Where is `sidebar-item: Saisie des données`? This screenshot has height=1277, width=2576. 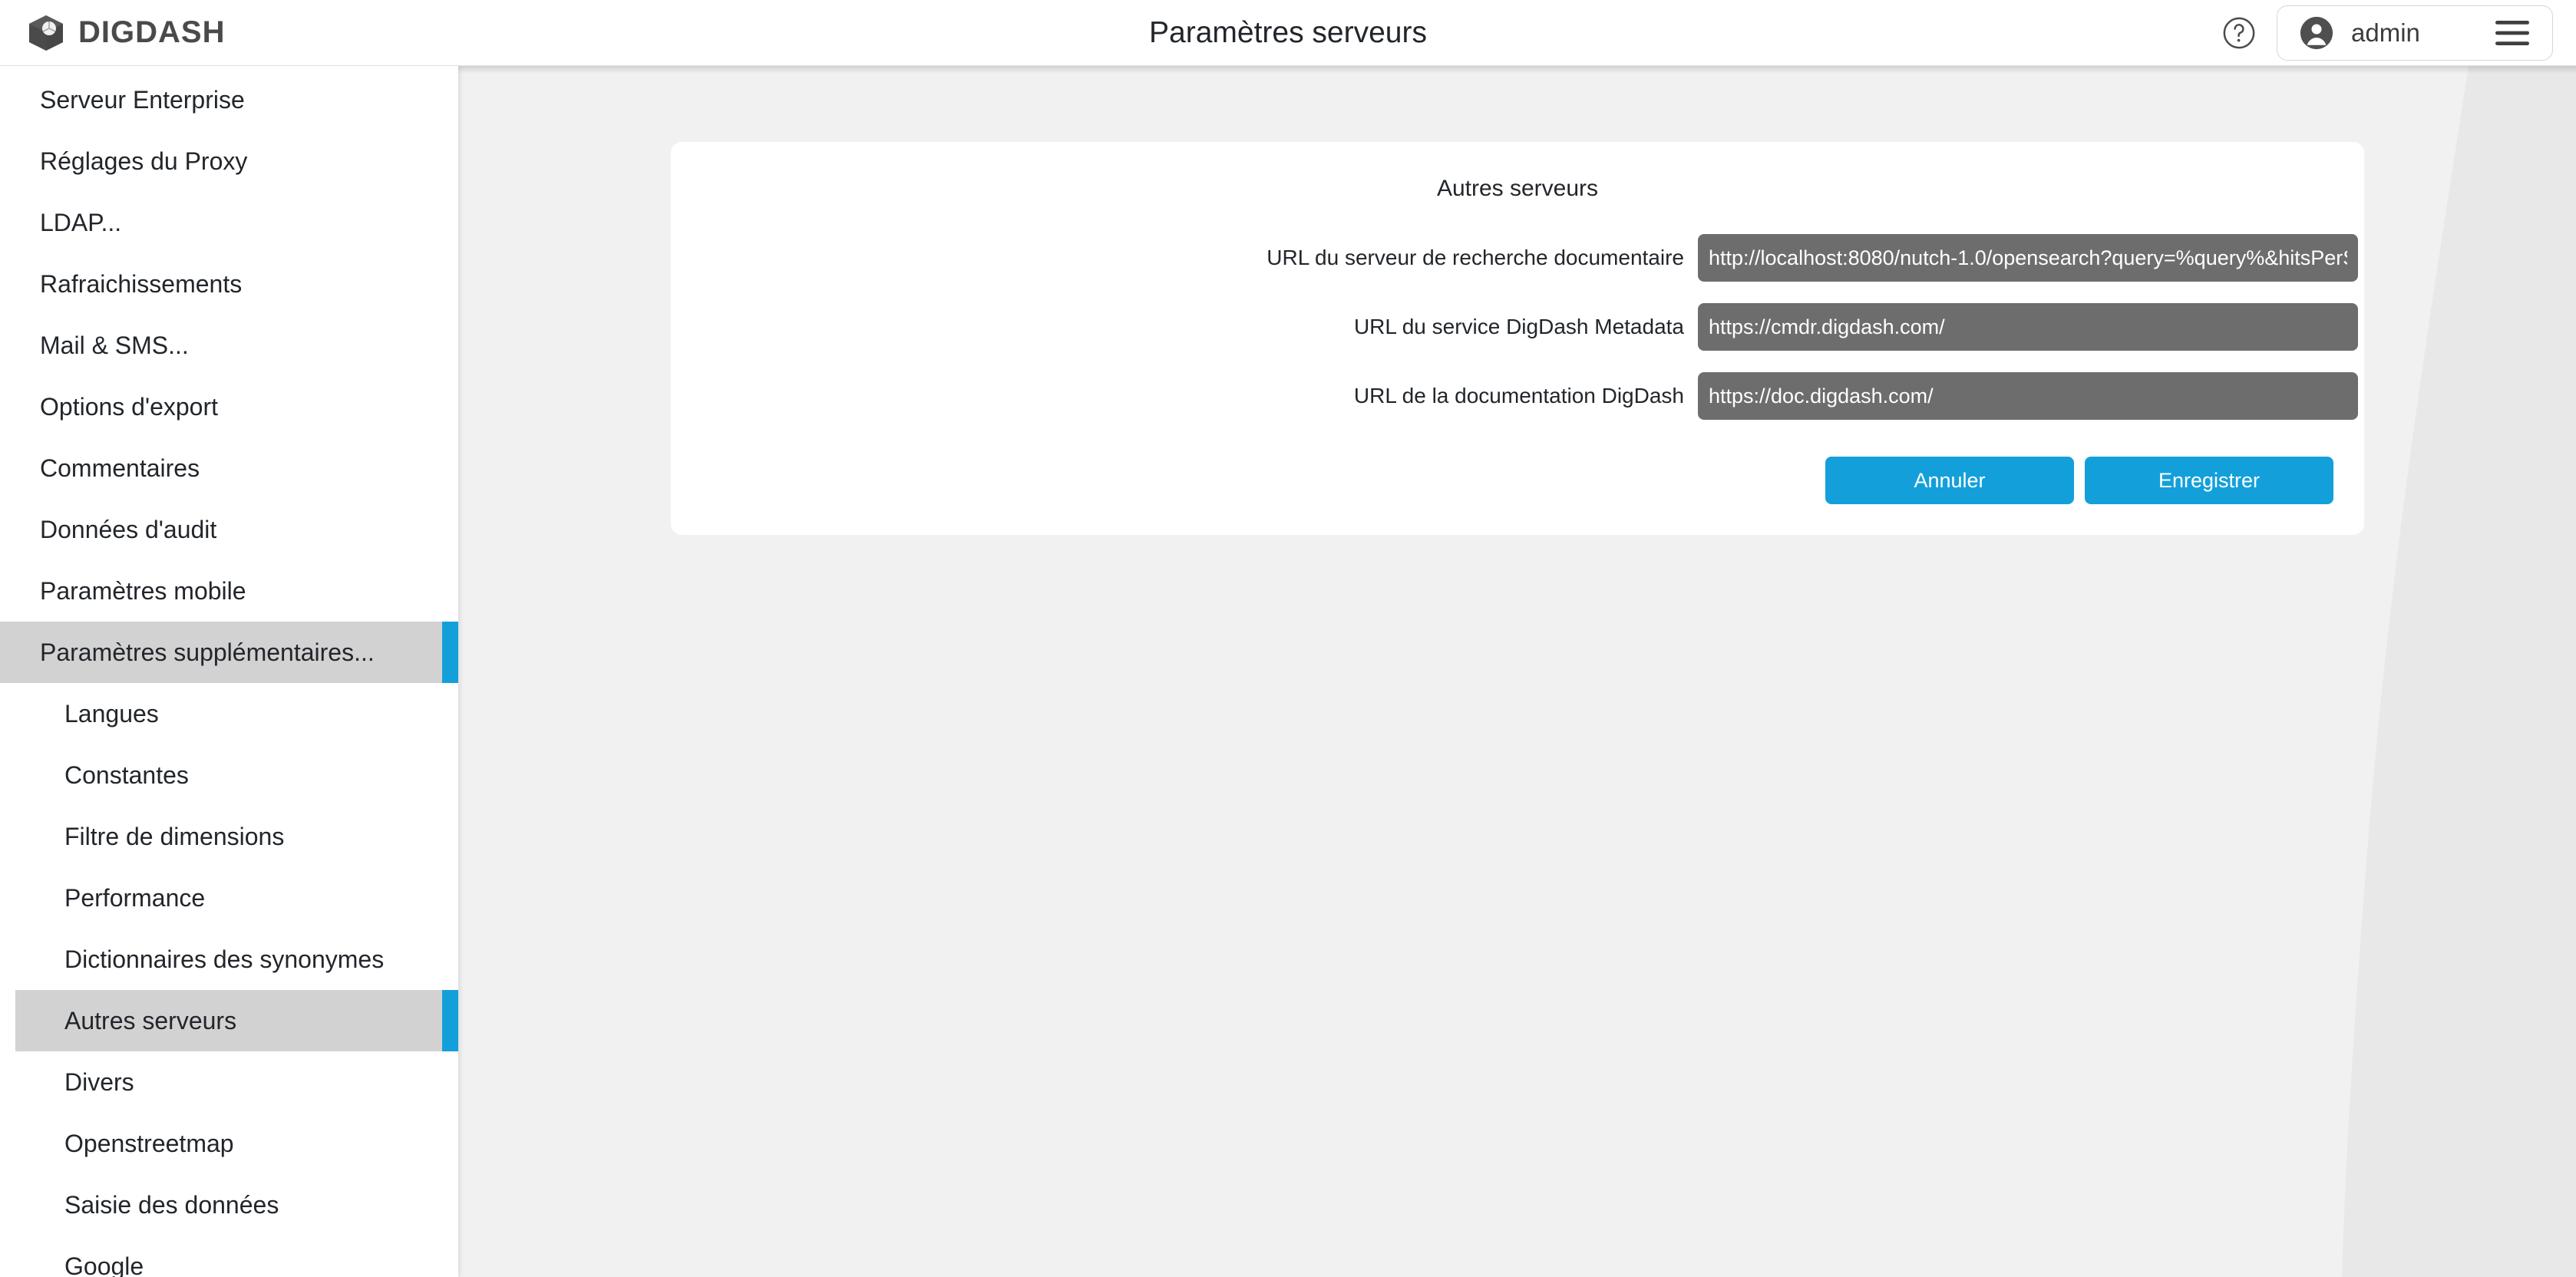 sidebar-item: Saisie des données is located at coordinates (229, 1205).